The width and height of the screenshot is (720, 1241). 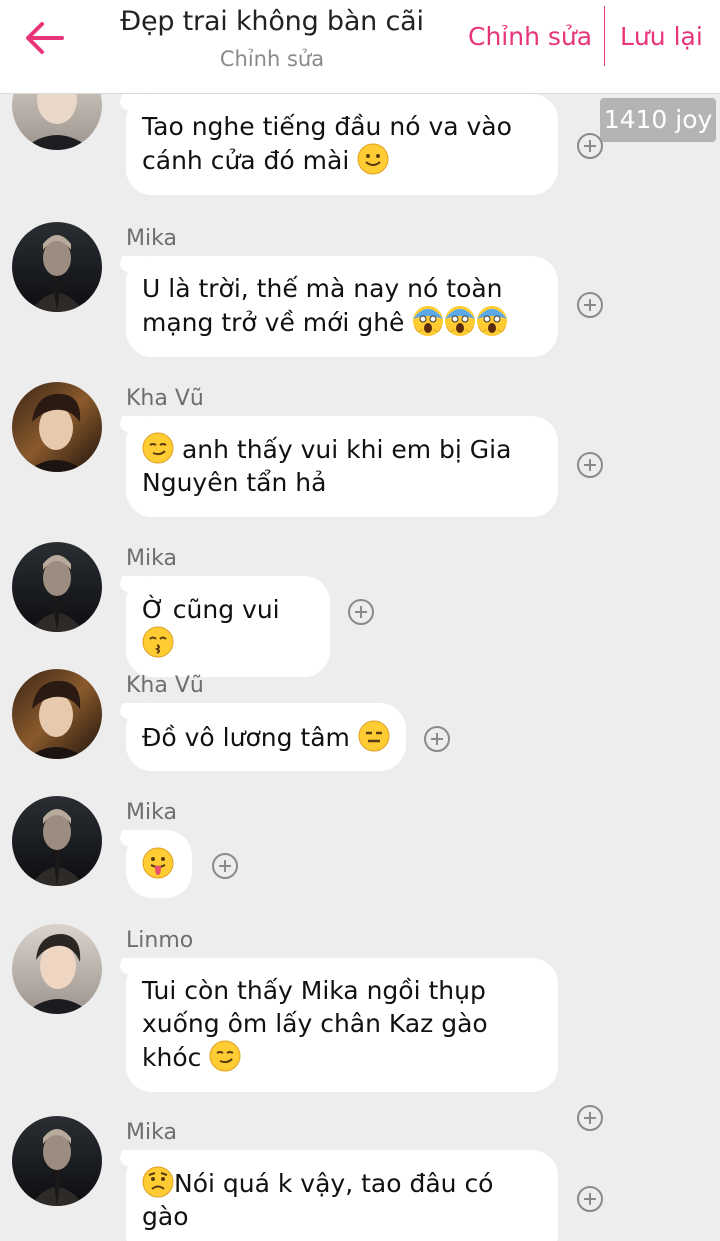 What do you see at coordinates (165, 1216) in the screenshot?
I see `message-text-line: gào` at bounding box center [165, 1216].